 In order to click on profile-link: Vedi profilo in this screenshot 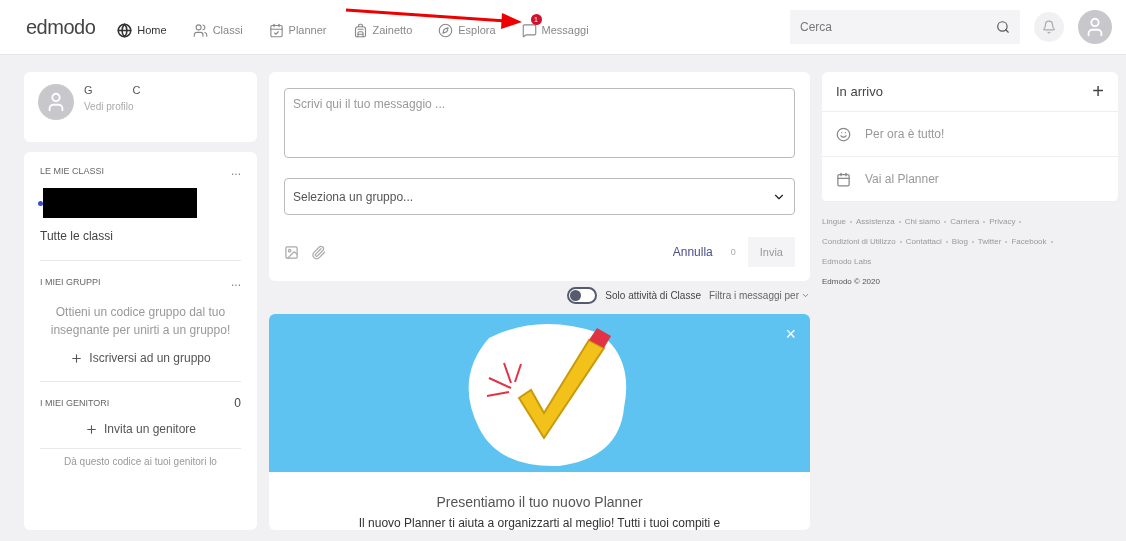, I will do `click(109, 106)`.